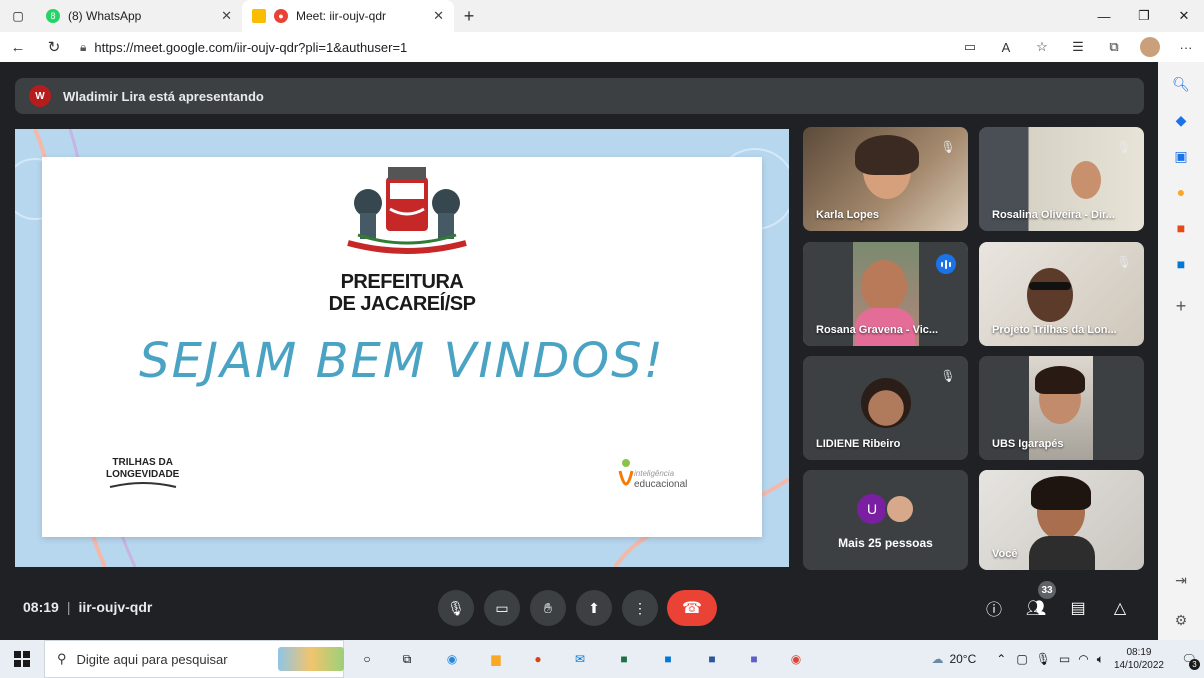 The width and height of the screenshot is (1204, 678). What do you see at coordinates (1139, 659) in the screenshot?
I see `taskbar-clock: 08:19 14/10/2022` at bounding box center [1139, 659].